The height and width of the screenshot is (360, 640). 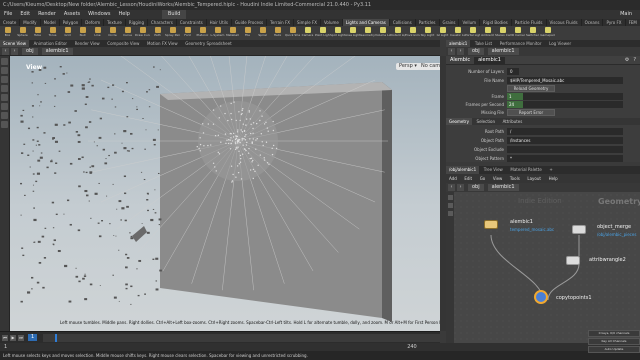 I want to click on menu-file: File, so click(x=8, y=14).